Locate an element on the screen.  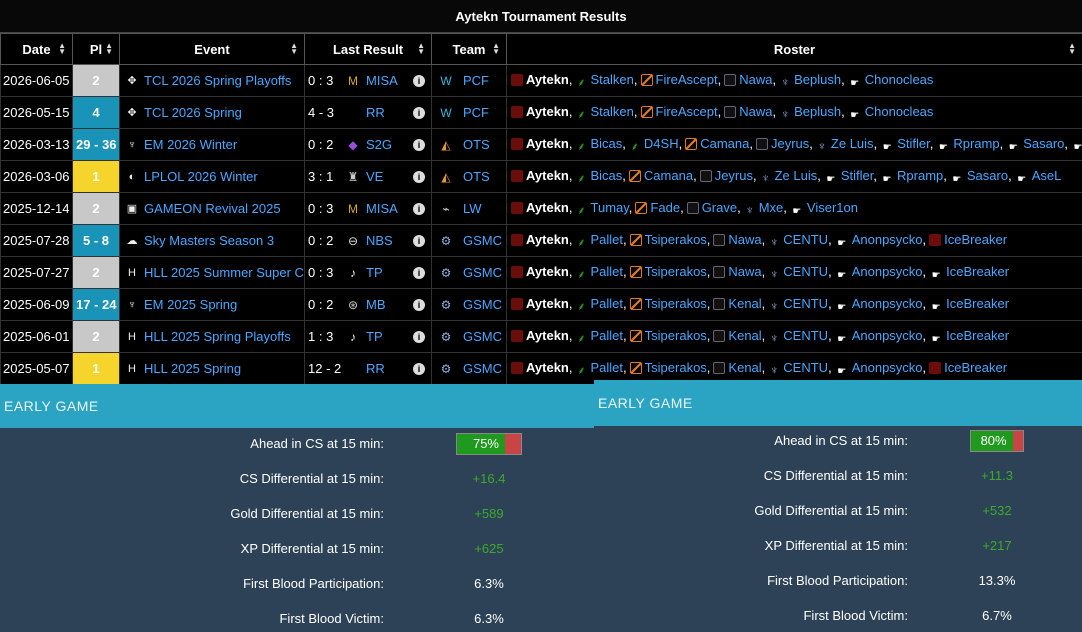
player-link: Stalken is located at coordinates (612, 111).